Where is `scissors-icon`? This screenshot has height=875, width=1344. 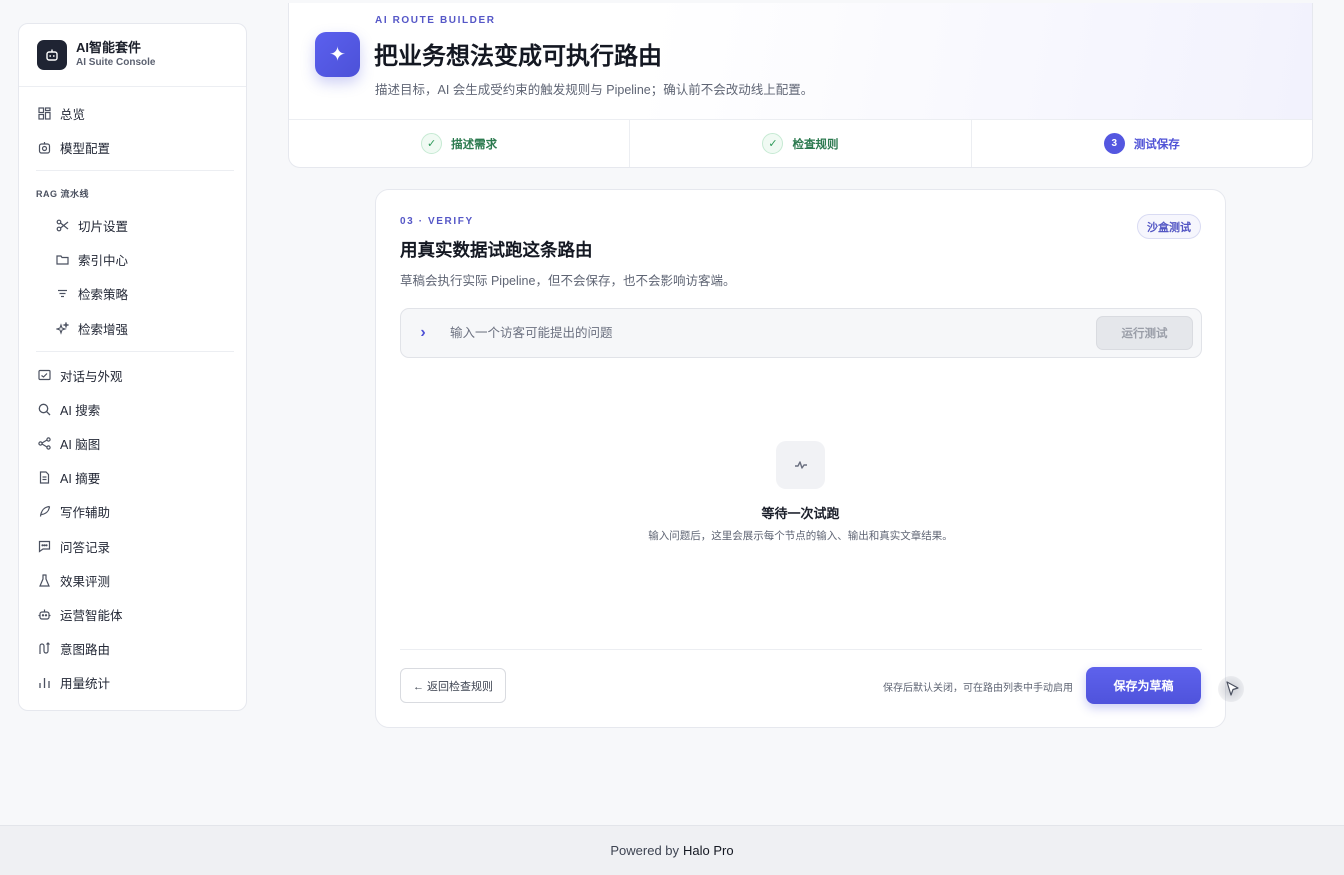
scissors-icon is located at coordinates (62, 225).